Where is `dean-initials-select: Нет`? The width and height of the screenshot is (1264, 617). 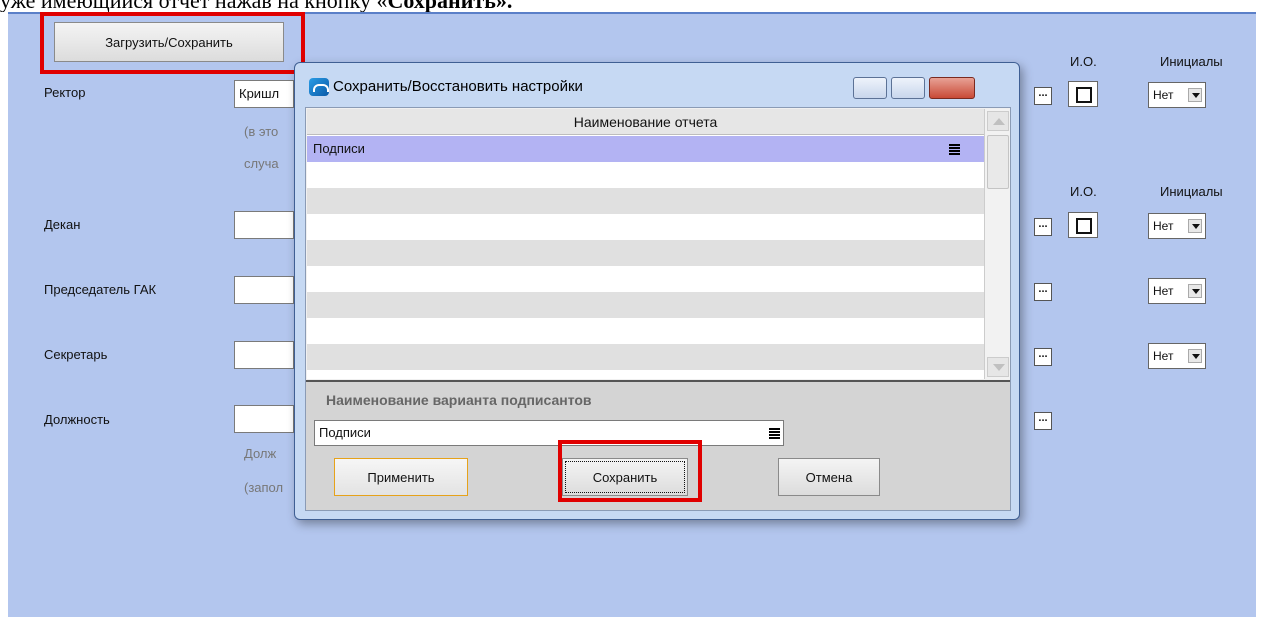
dean-initials-select: Нет is located at coordinates (1177, 226).